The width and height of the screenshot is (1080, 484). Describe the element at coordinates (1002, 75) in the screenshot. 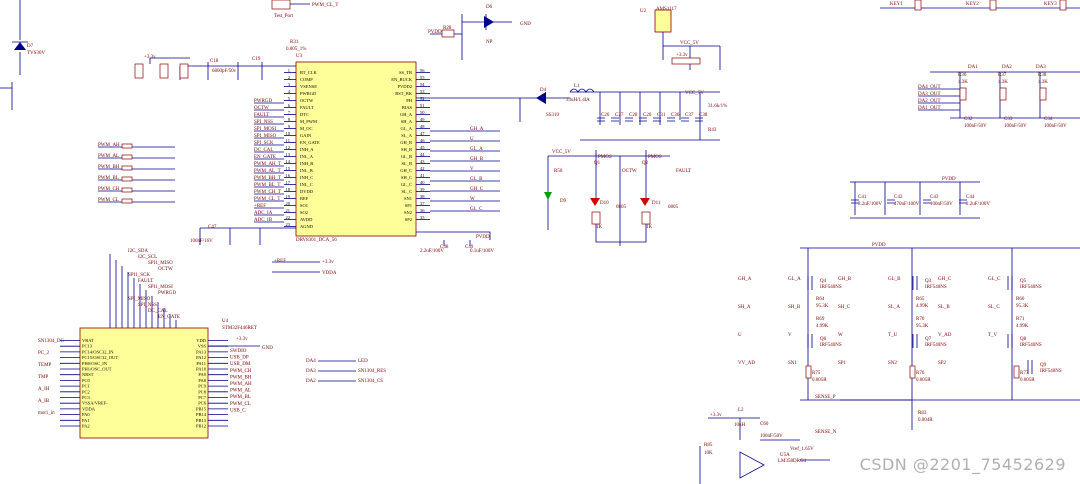

I see `da-resistor-ref: R37` at that location.